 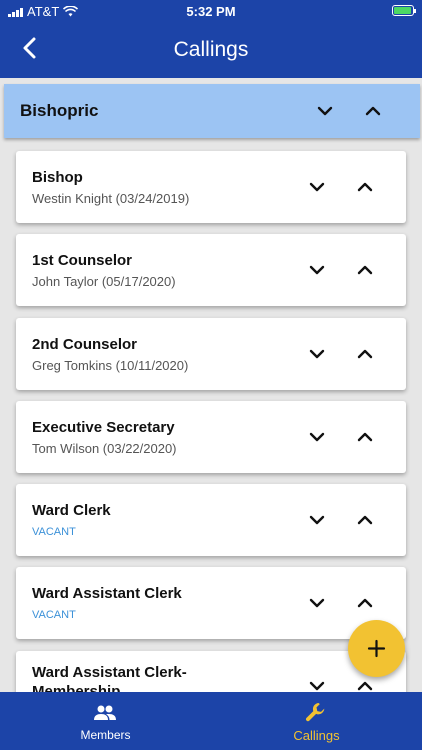 I want to click on bottom-tab-bar: Members Callings, so click(x=211, y=721).